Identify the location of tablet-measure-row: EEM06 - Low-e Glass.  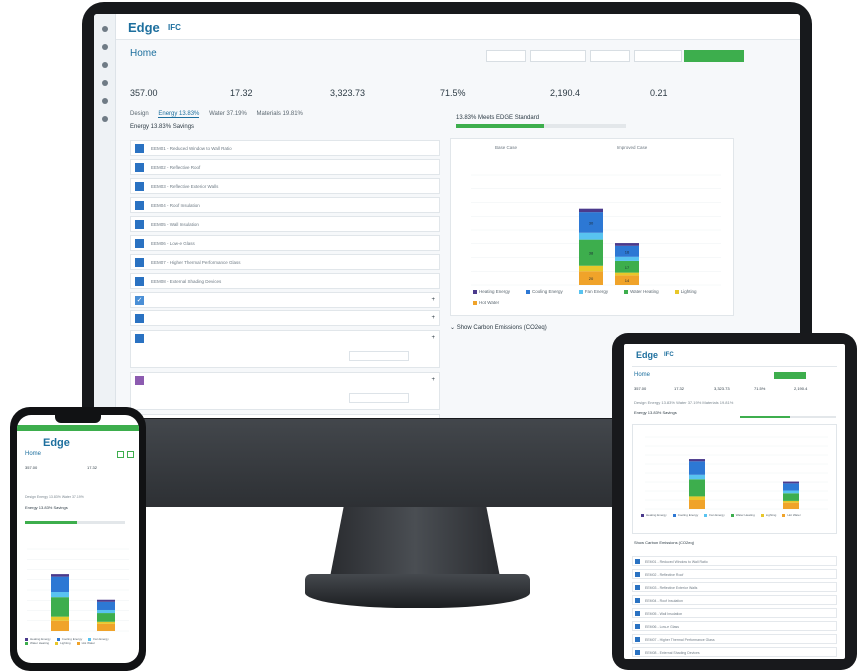
(734, 626).